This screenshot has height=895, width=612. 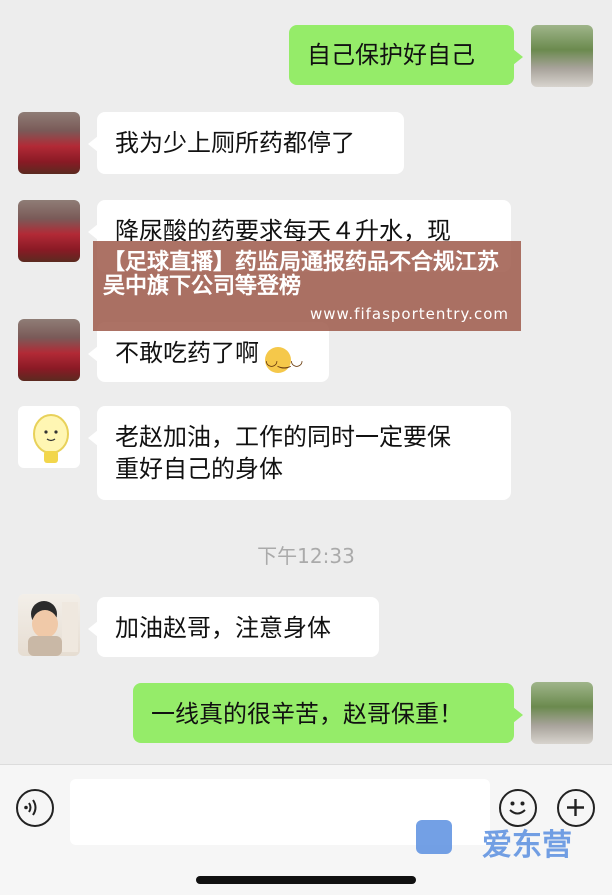 What do you see at coordinates (283, 437) in the screenshot?
I see `message-line: 老赵加油，工作的同时一定要保` at bounding box center [283, 437].